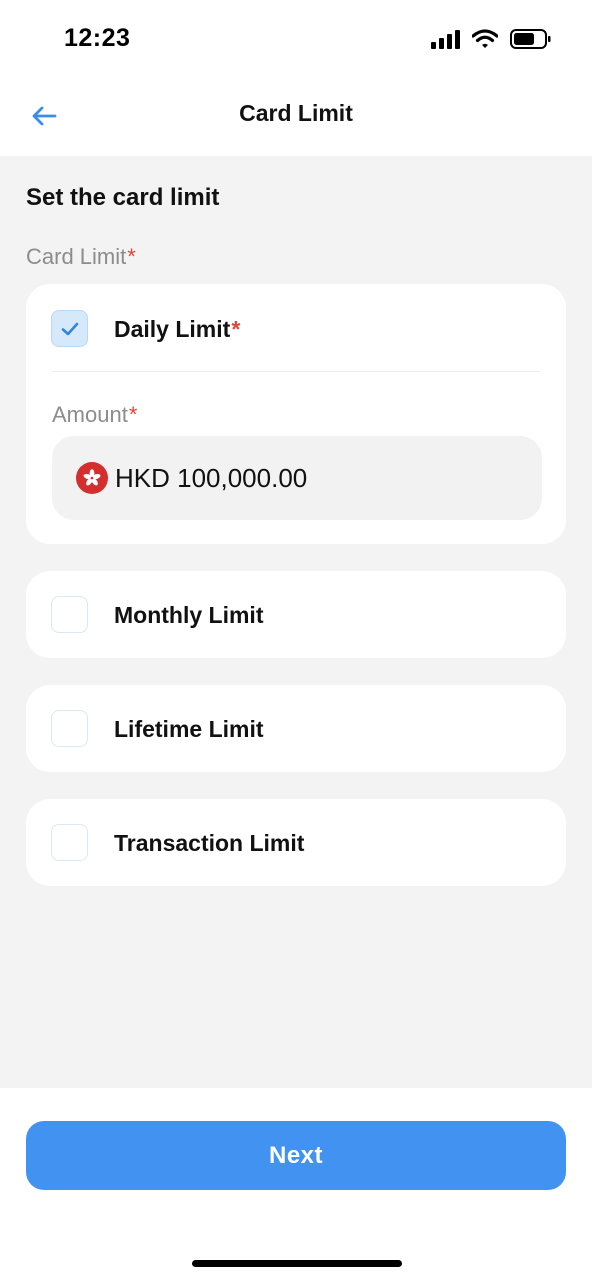 This screenshot has width=592, height=1280. I want to click on next-button: Next, so click(296, 1155).